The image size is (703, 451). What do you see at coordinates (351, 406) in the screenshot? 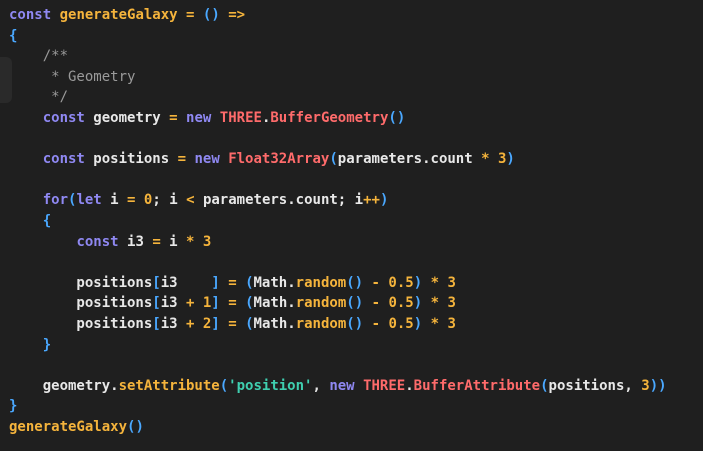
I see `code-line: }` at bounding box center [351, 406].